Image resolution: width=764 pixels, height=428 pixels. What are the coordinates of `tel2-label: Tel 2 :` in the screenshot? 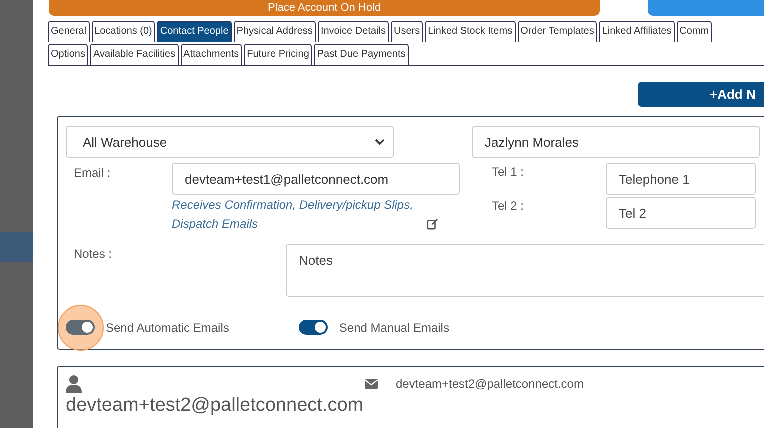 It's located at (509, 206).